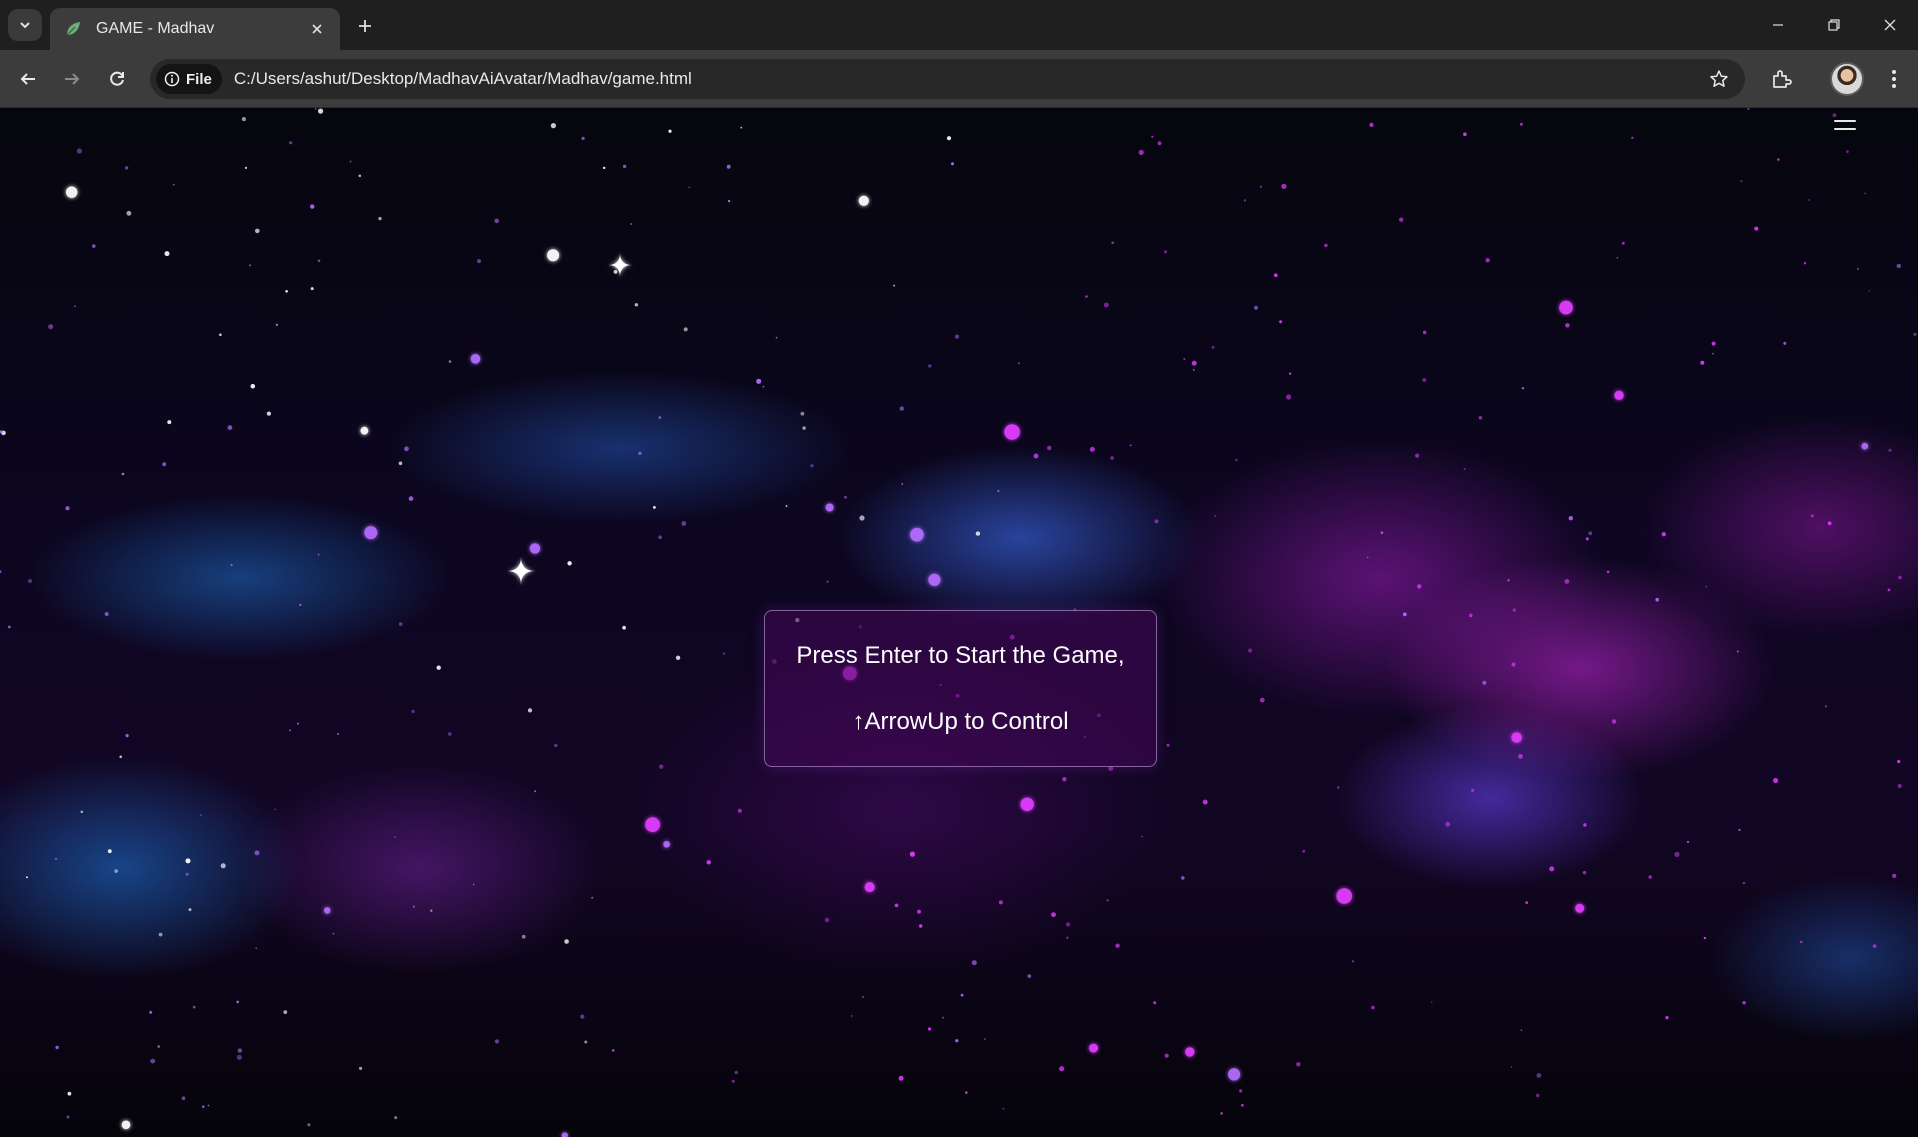  I want to click on close-icon, so click(317, 29).